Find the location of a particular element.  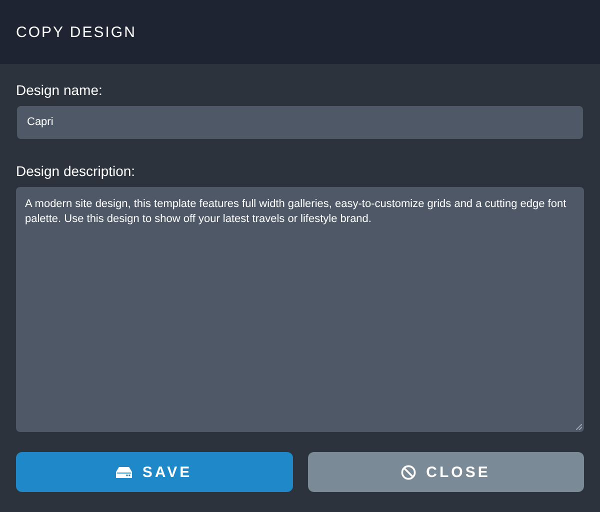

name-field: Capri is located at coordinates (300, 122).